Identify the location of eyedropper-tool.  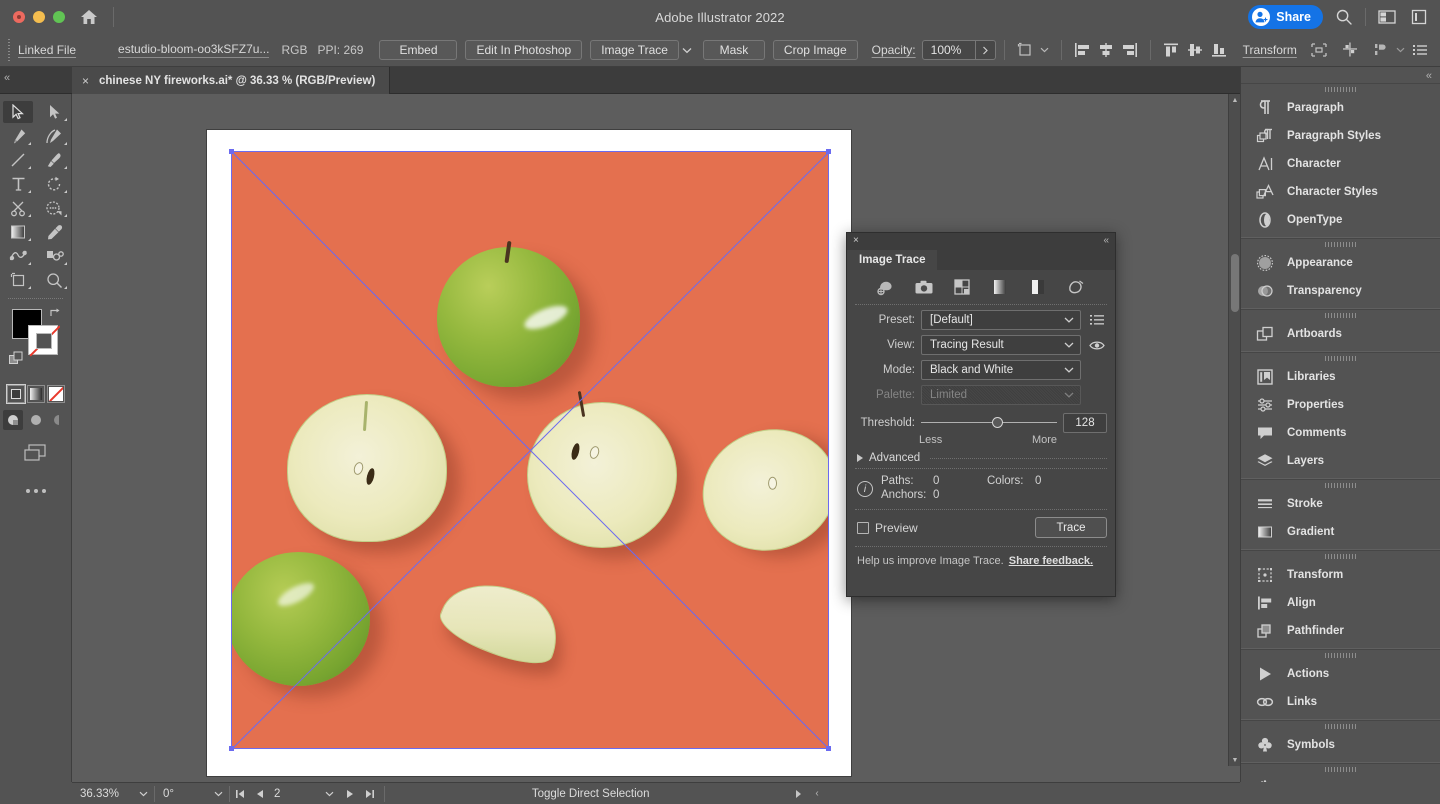
(54, 232).